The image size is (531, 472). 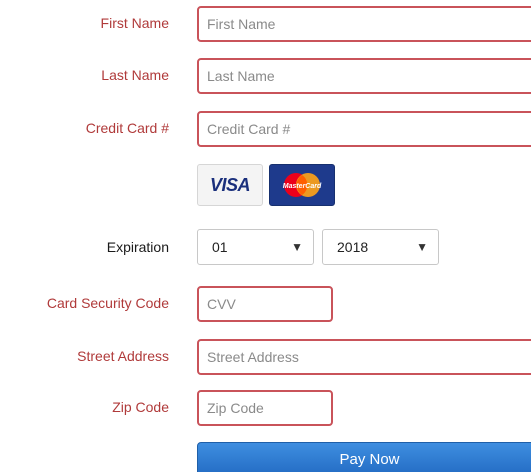 I want to click on visa-logo-text: VISA, so click(x=230, y=184).